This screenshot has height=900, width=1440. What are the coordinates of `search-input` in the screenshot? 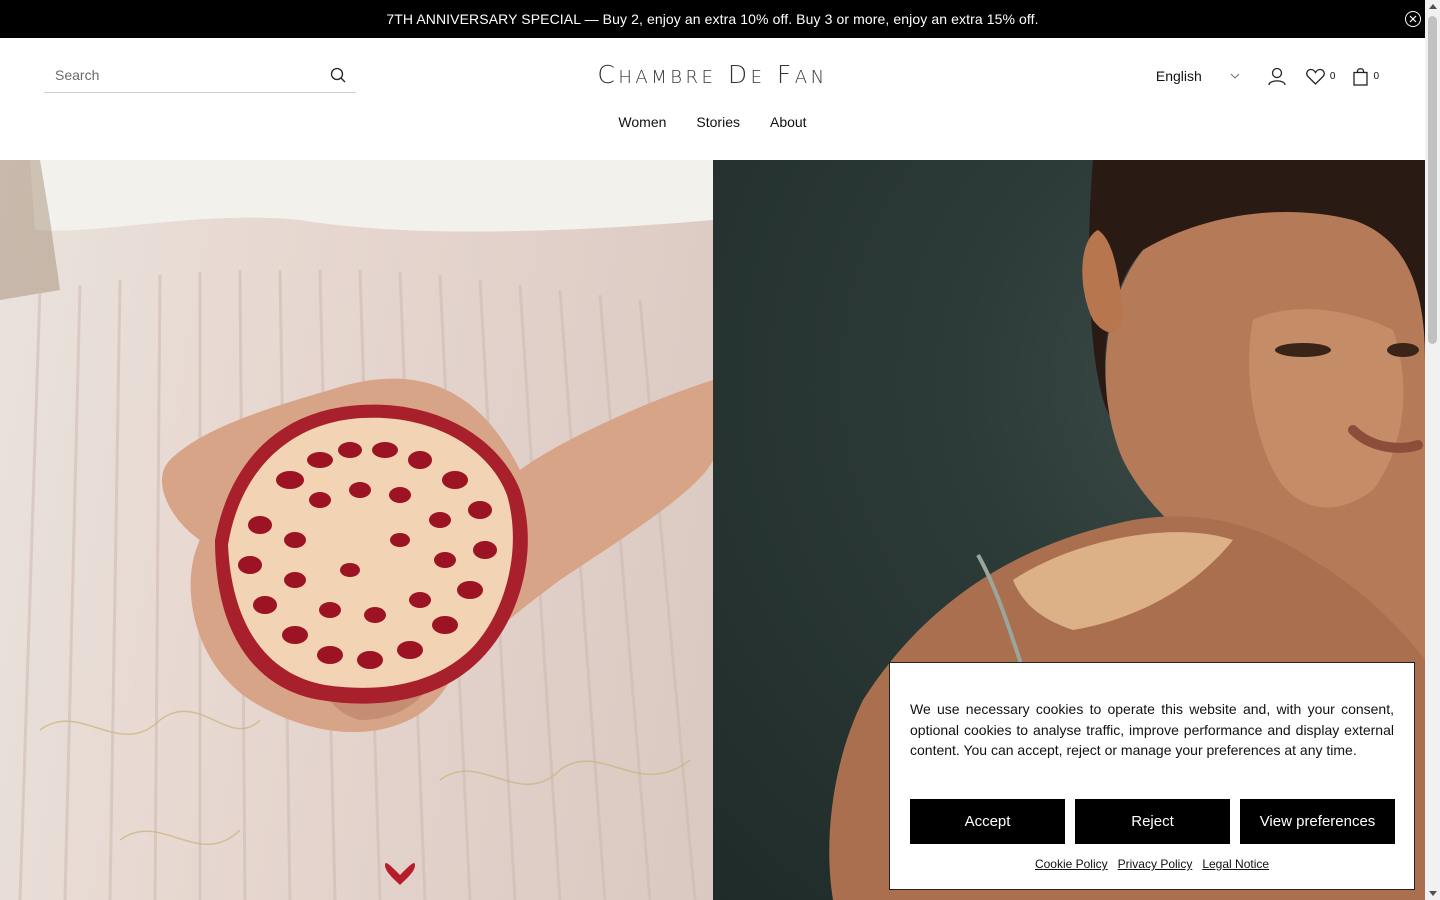 It's located at (182, 75).